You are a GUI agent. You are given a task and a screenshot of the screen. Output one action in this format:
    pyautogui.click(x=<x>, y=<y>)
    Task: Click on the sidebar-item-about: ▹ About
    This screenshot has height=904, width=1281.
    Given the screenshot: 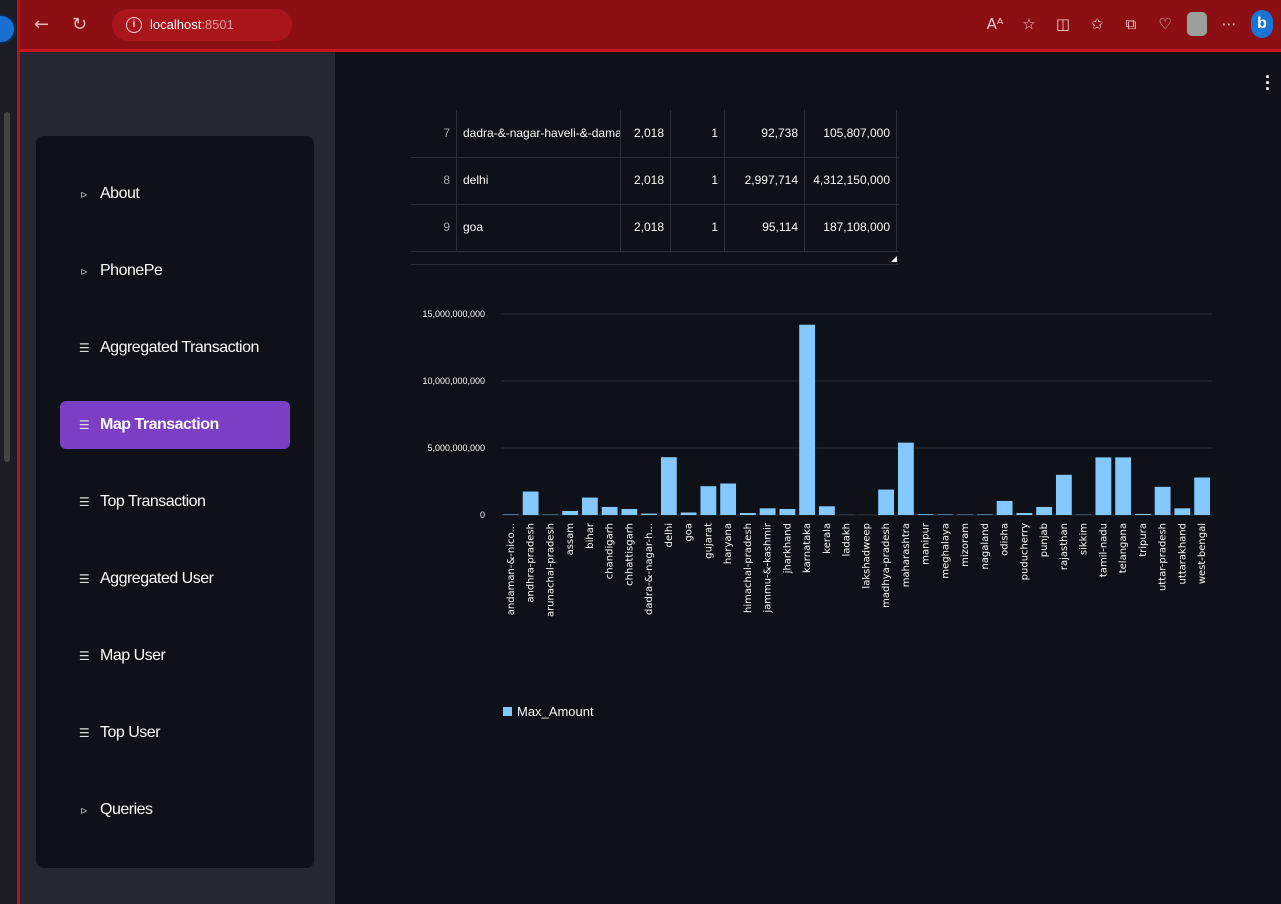 What is the action you would take?
    pyautogui.click(x=175, y=194)
    